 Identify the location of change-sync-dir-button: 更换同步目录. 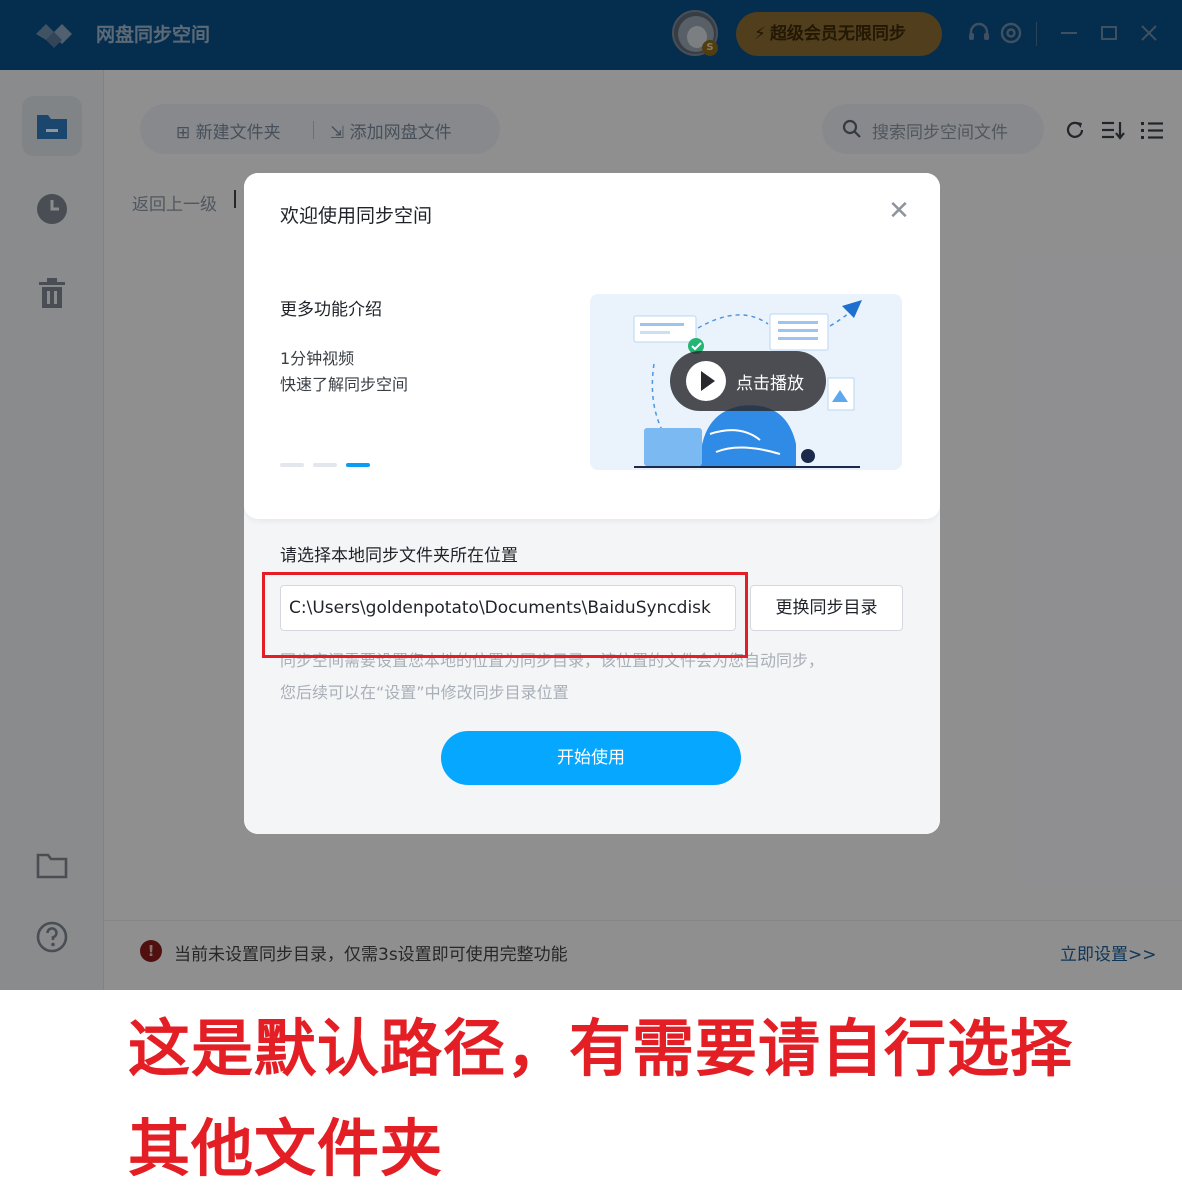
(826, 608).